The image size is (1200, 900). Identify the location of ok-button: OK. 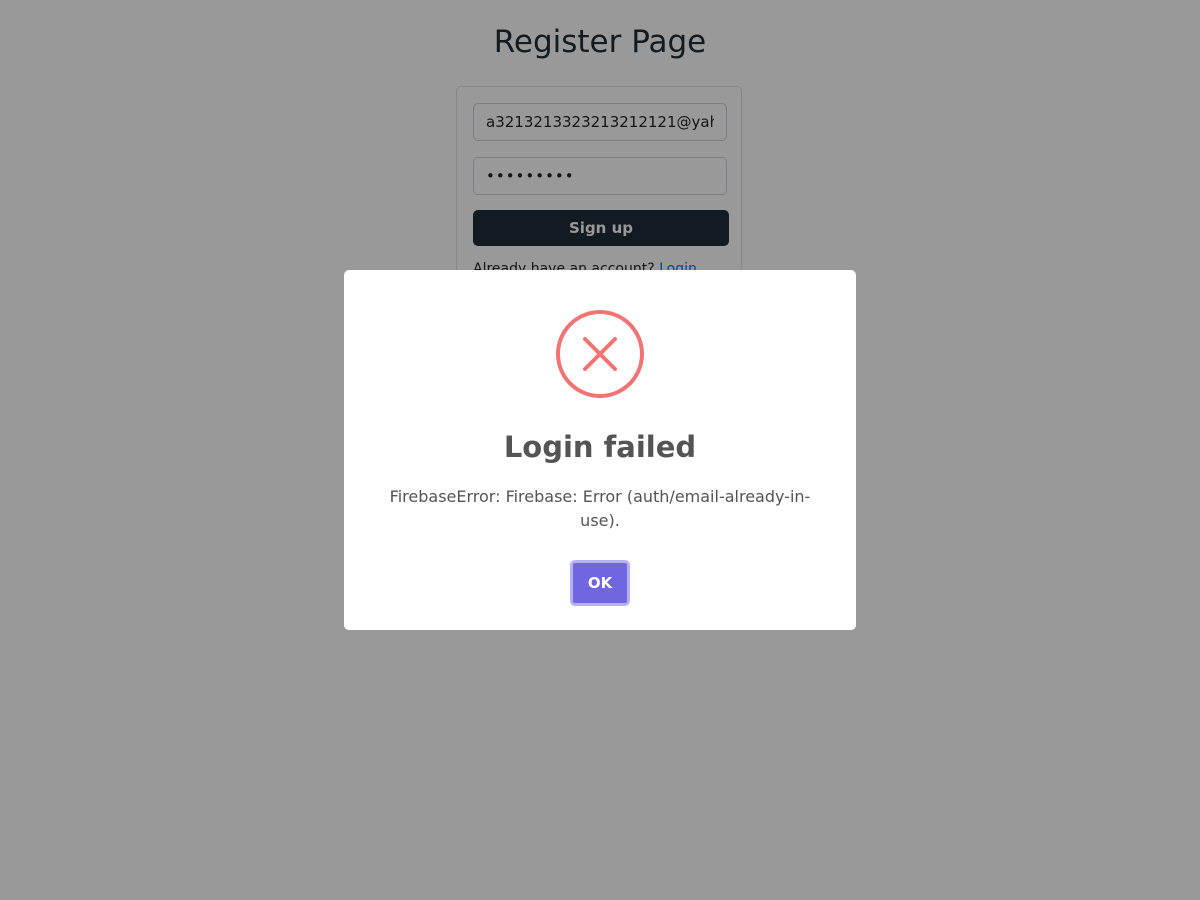
(600, 583).